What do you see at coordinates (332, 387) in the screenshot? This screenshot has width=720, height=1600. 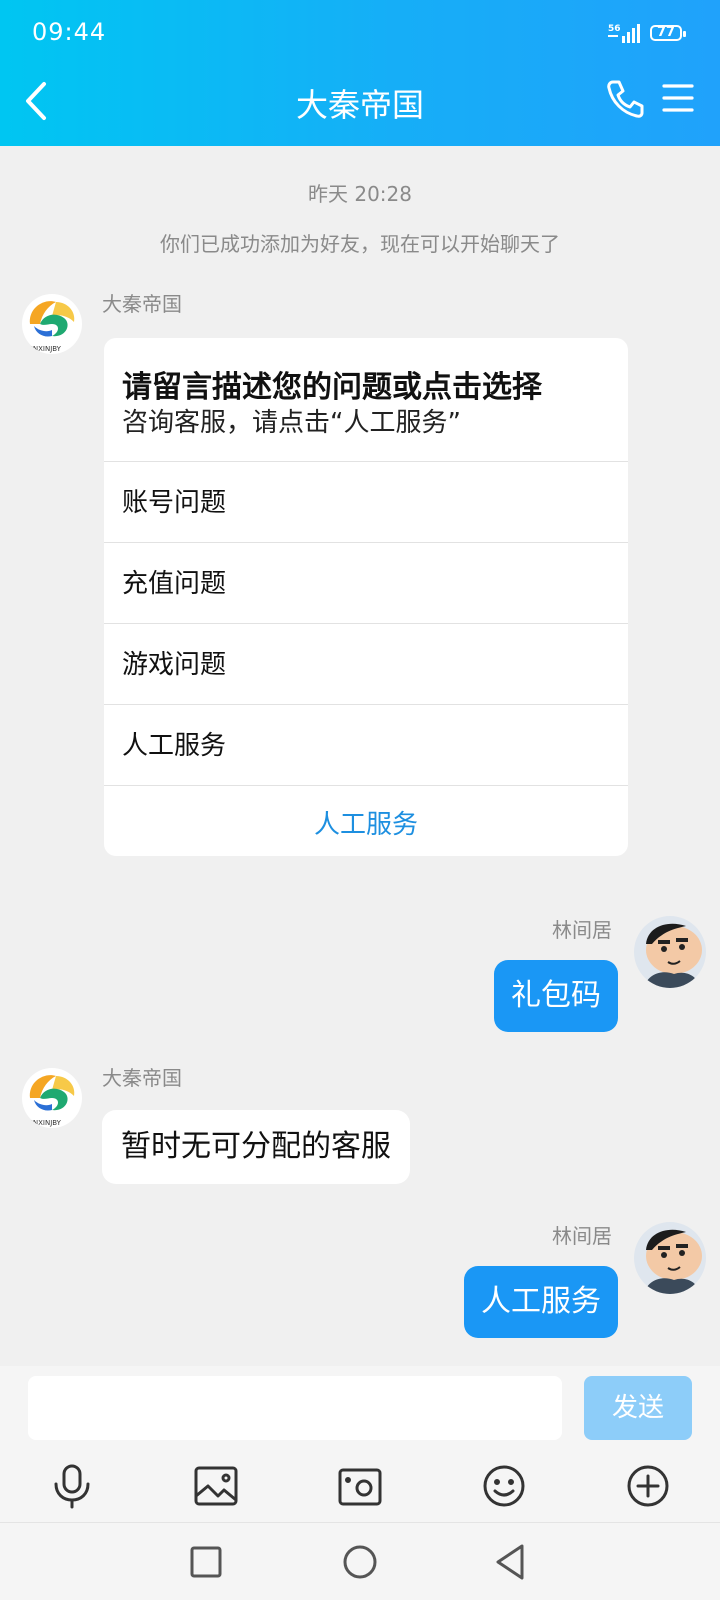 I see `card-title: 请留言描述您的问题或点击选择` at bounding box center [332, 387].